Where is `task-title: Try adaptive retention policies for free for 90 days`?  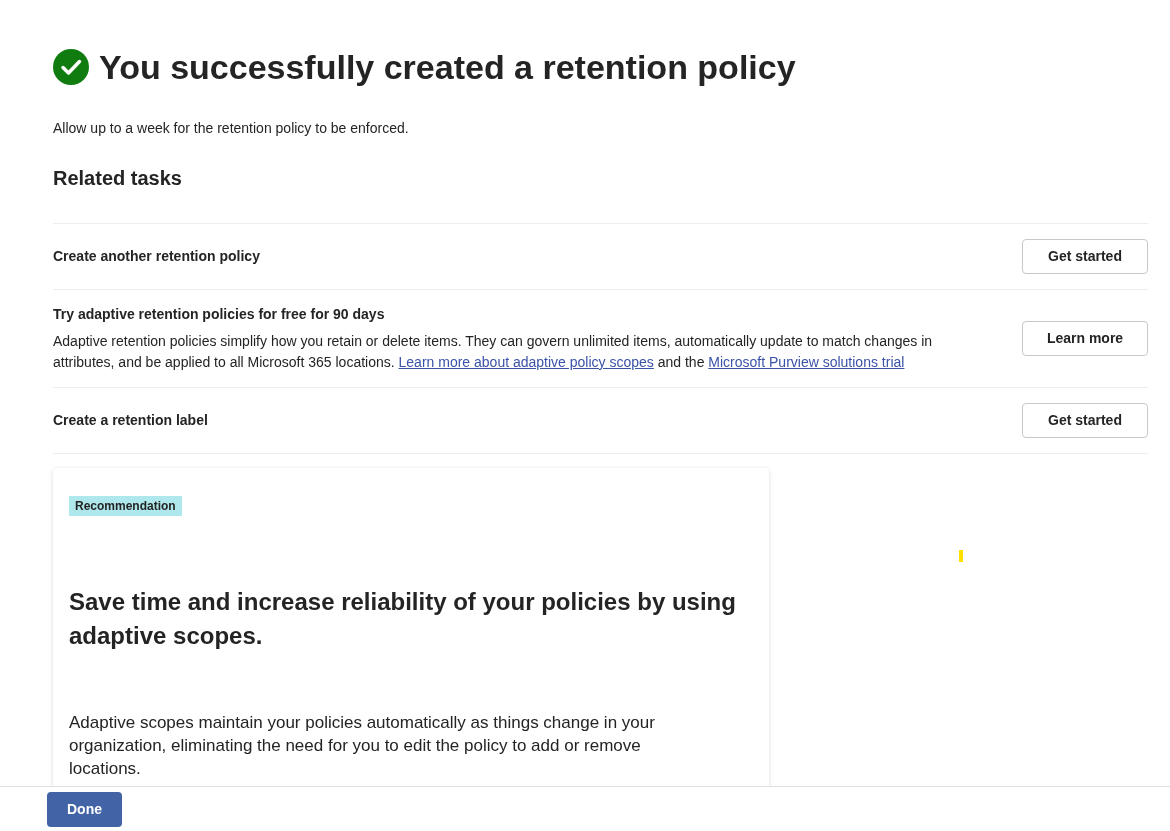 task-title: Try adaptive retention policies for free for 90 days is located at coordinates (219, 314).